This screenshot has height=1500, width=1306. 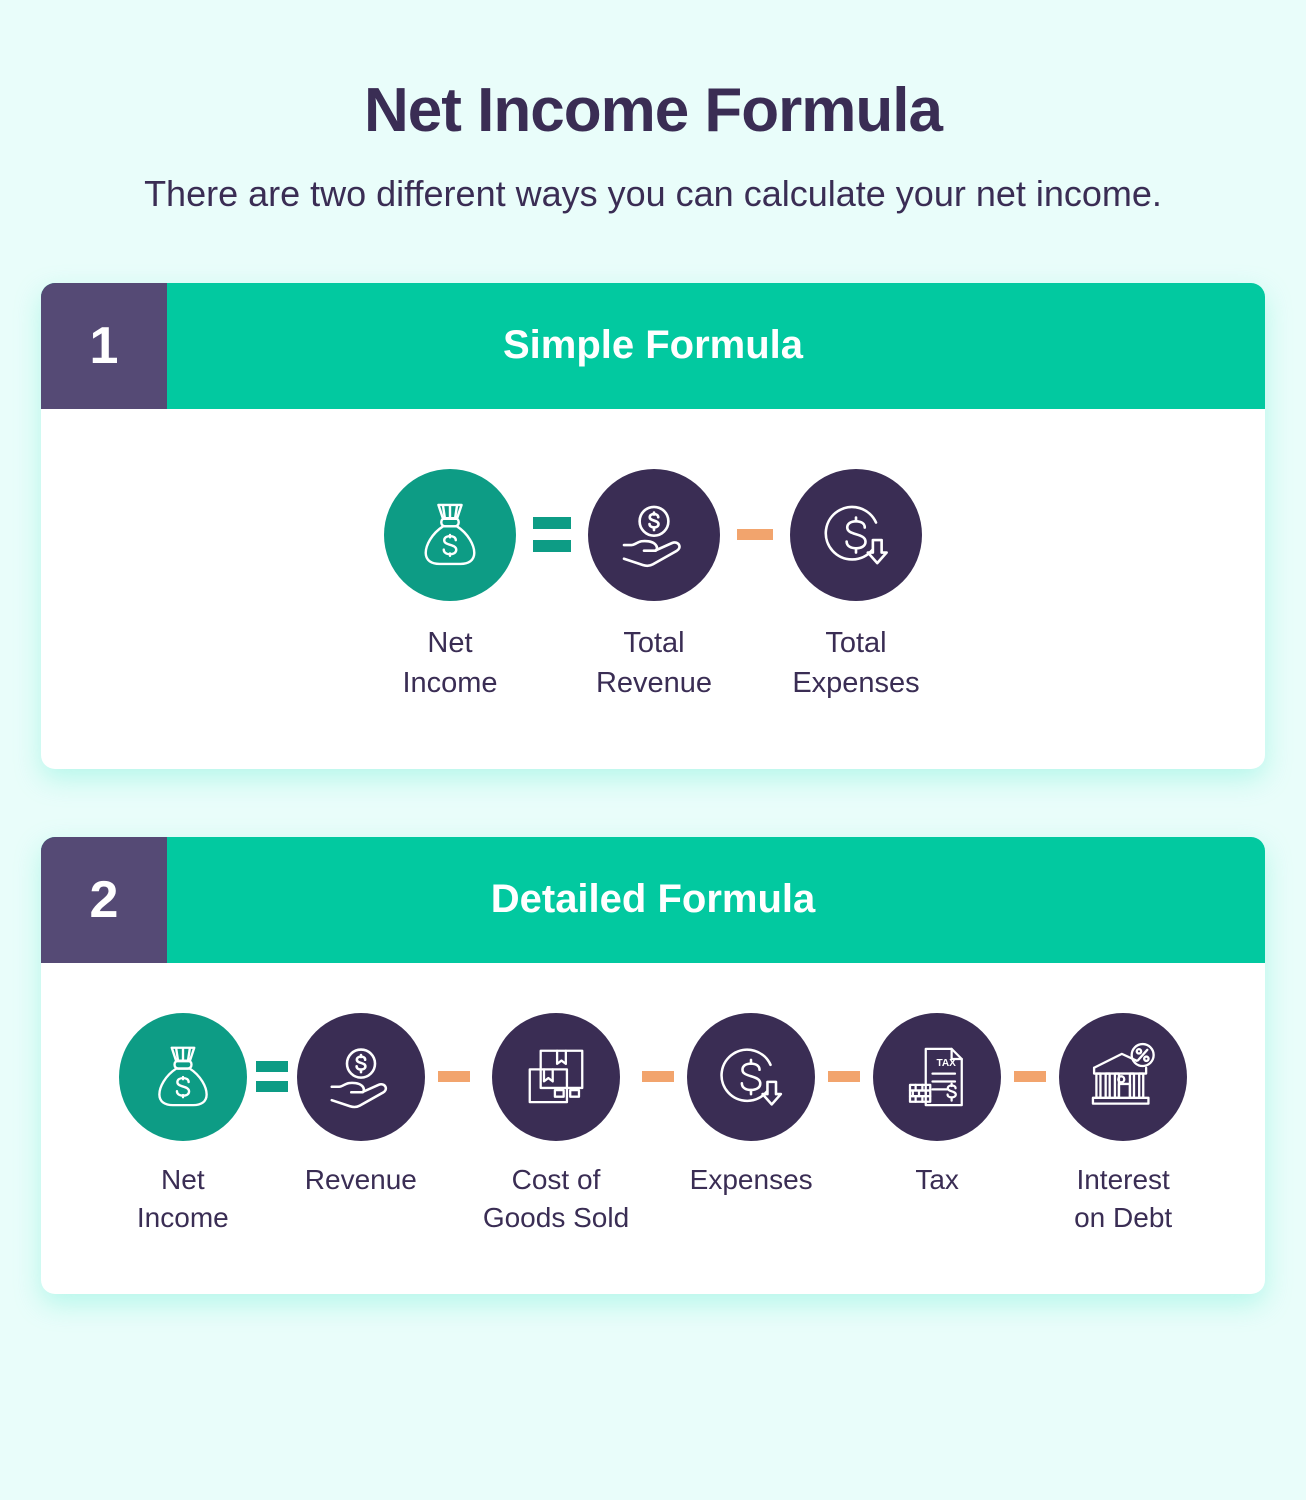 I want to click on card-header-simple: 1 Simple Formula, so click(x=653, y=345).